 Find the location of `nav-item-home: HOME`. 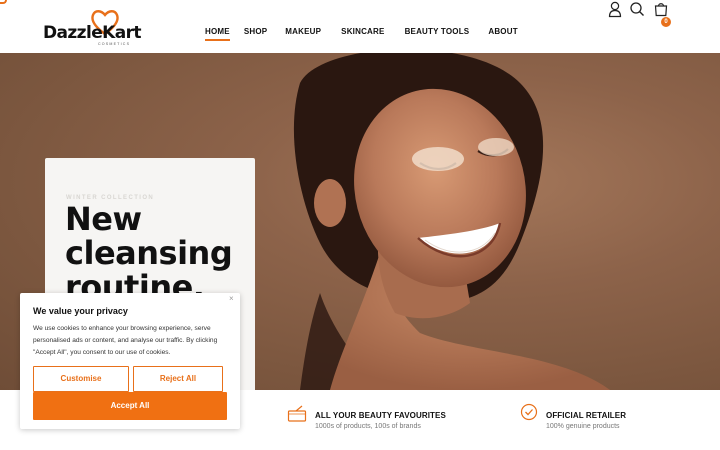

nav-item-home: HOME is located at coordinates (217, 34).